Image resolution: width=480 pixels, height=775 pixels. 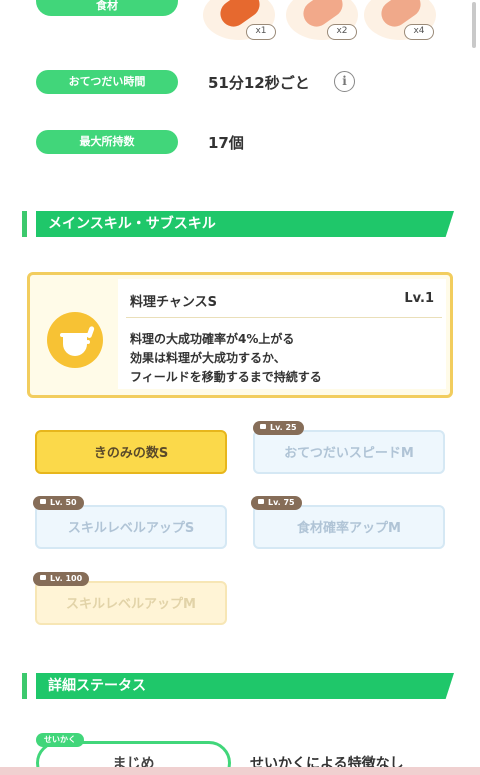 What do you see at coordinates (107, 8) in the screenshot?
I see `ingredients-label: 食材` at bounding box center [107, 8].